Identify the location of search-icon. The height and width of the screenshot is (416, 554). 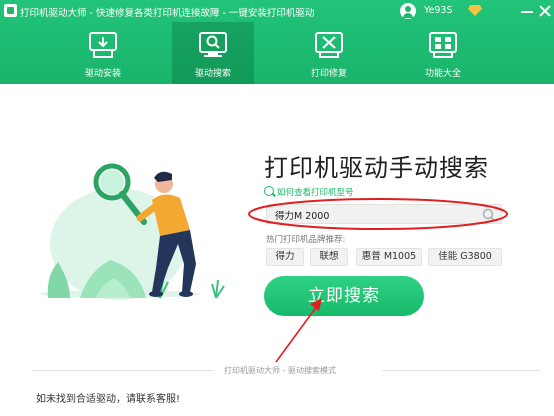
(269, 191).